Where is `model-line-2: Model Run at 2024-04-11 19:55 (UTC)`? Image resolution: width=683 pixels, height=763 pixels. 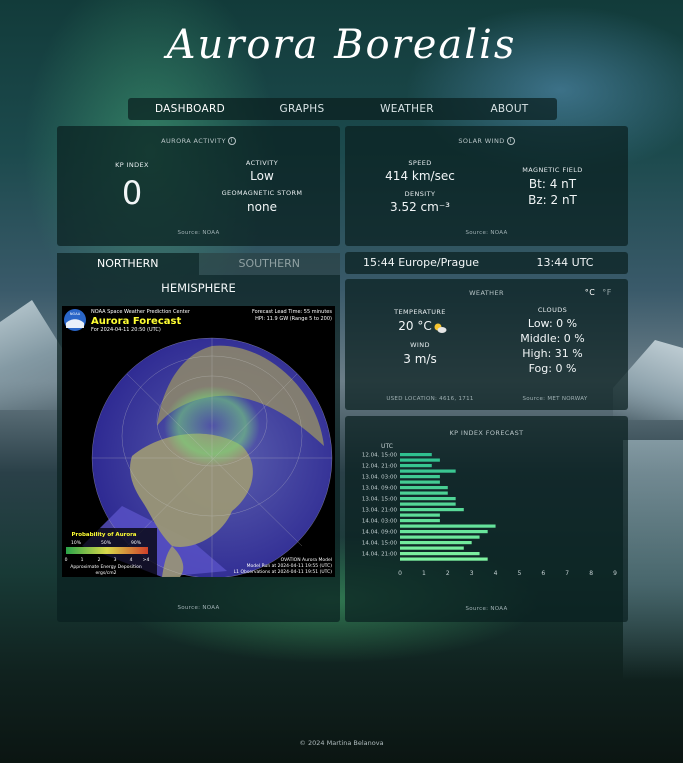
model-line-2: Model Run at 2024-04-11 19:55 (UTC) is located at coordinates (290, 566).